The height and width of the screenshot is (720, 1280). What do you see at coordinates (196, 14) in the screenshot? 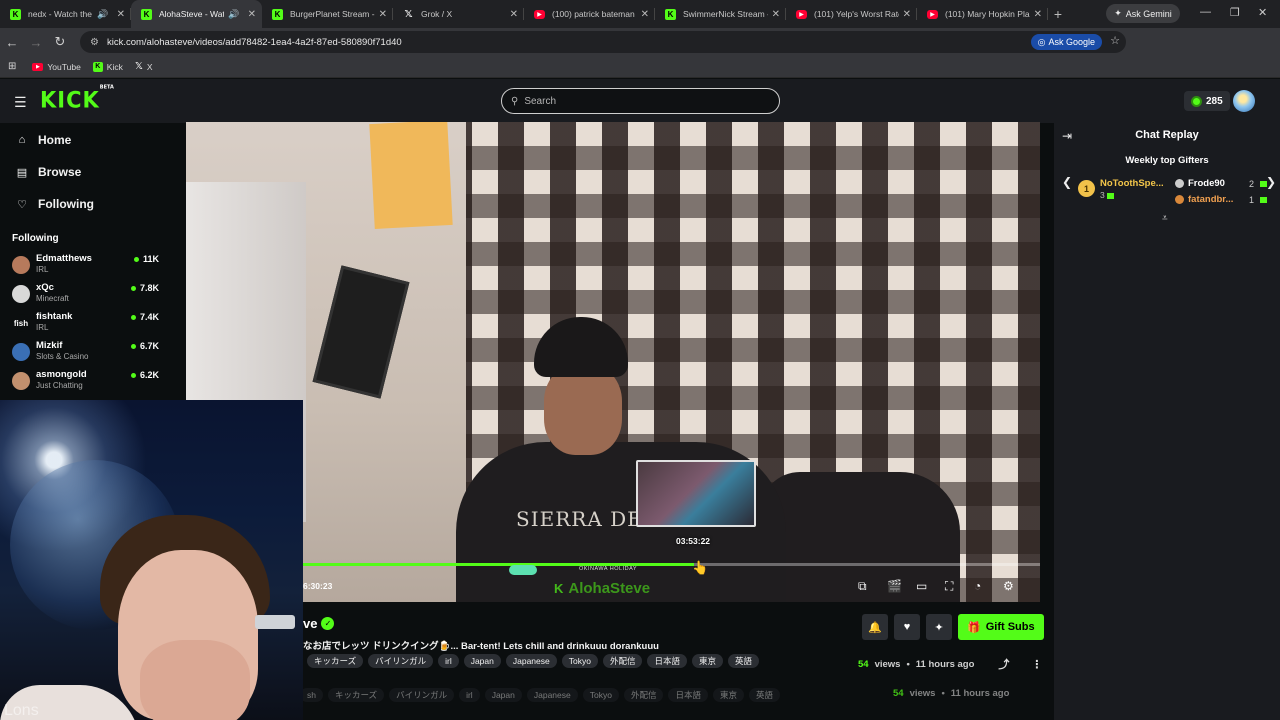
I see `tab-alohasteve: K AlohaSteve - Watch 🔊 ✕` at bounding box center [196, 14].